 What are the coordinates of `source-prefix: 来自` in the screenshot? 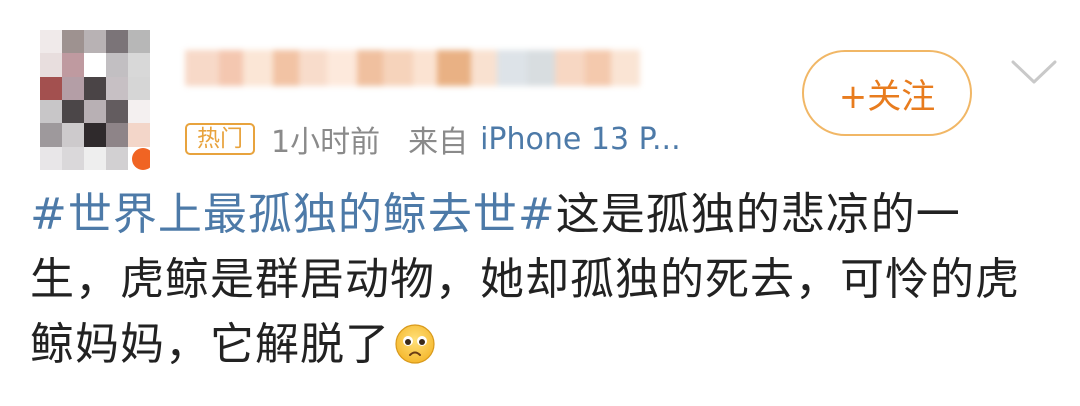 It's located at (438, 142).